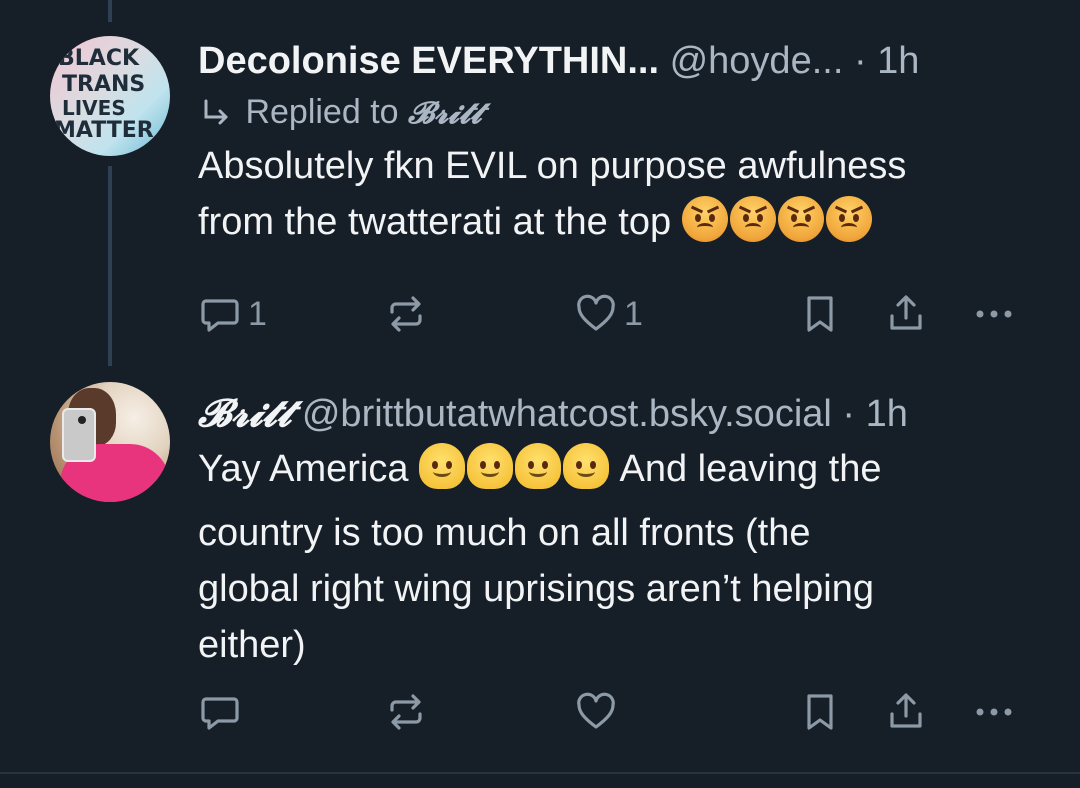  I want to click on photo-avatar-image, so click(110, 442).